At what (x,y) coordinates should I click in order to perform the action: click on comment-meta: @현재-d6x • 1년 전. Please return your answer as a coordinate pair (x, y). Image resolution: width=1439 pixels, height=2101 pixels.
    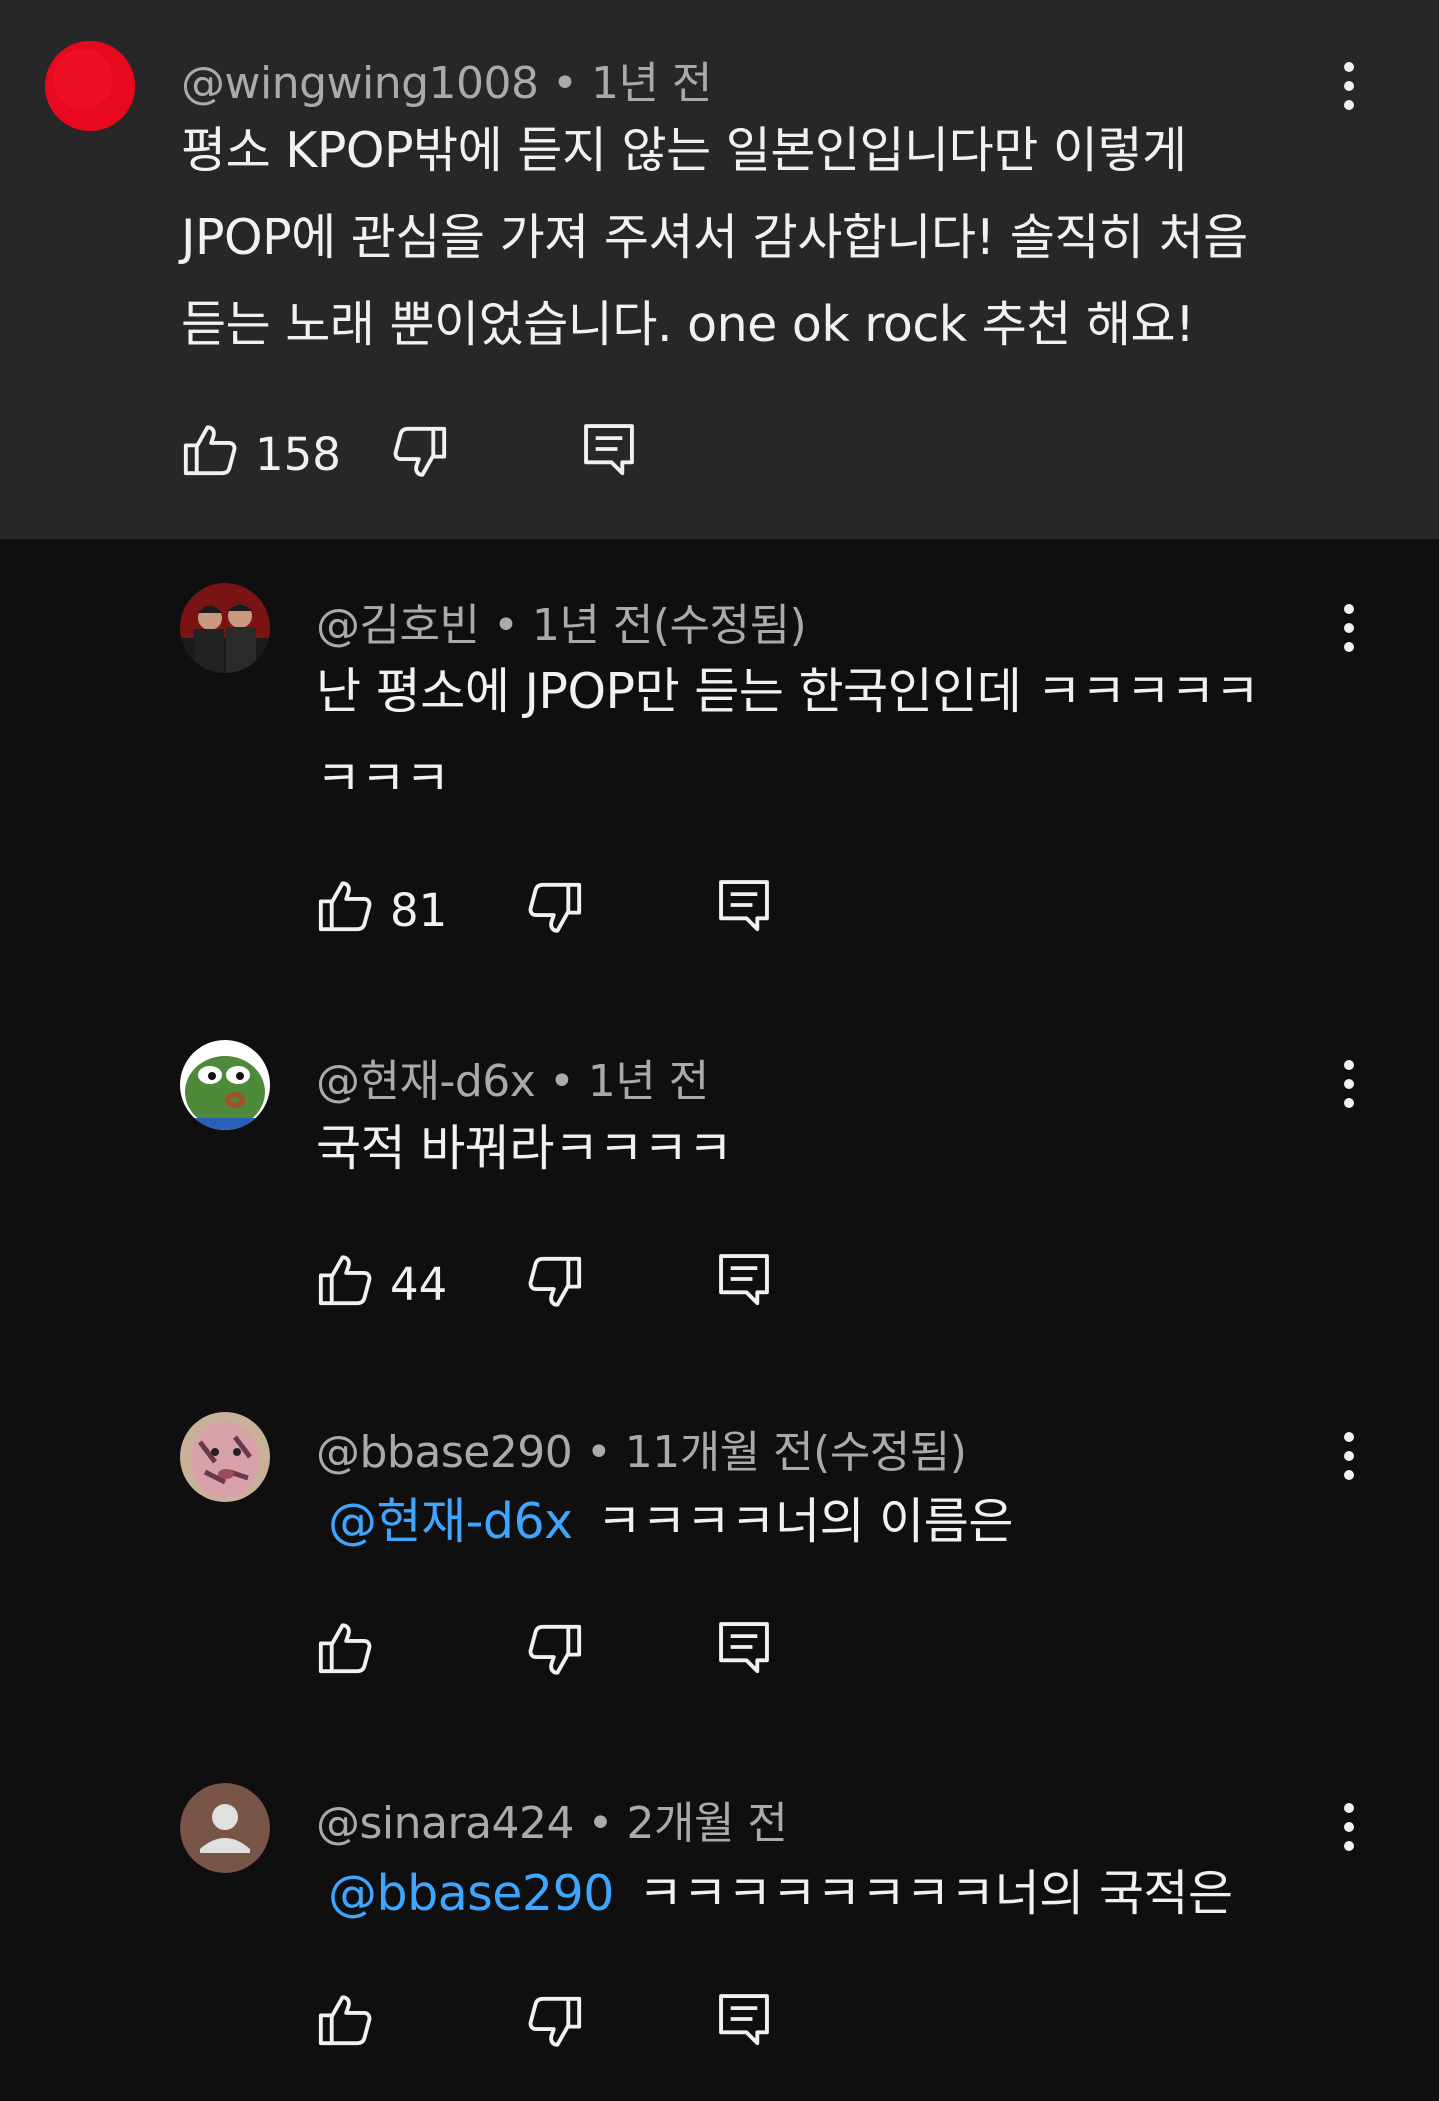
    Looking at the image, I should click on (512, 1077).